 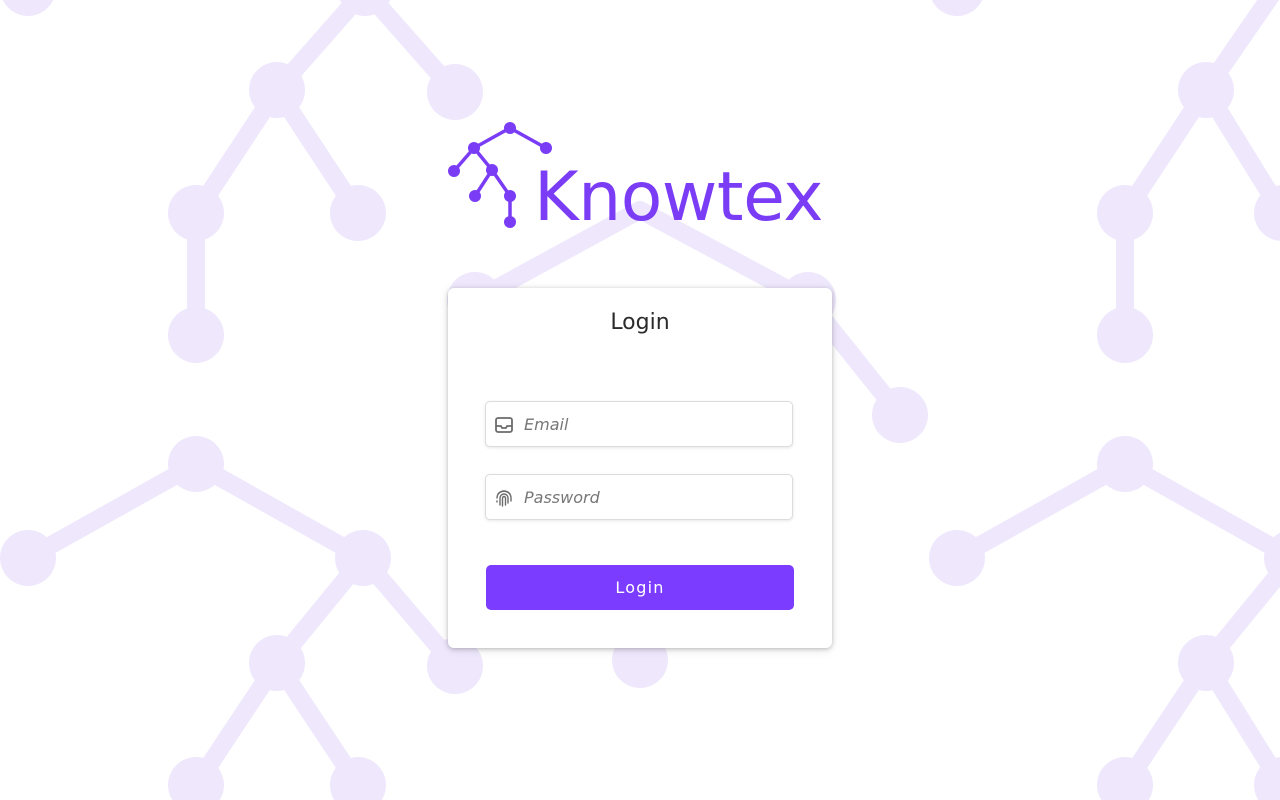 I want to click on brand-logo: Knowtex, so click(x=646, y=178).